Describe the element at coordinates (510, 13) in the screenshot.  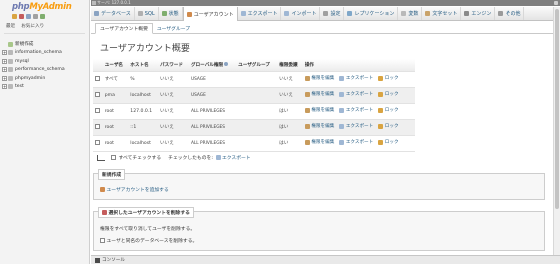
I see `menu-tab: その他` at that location.